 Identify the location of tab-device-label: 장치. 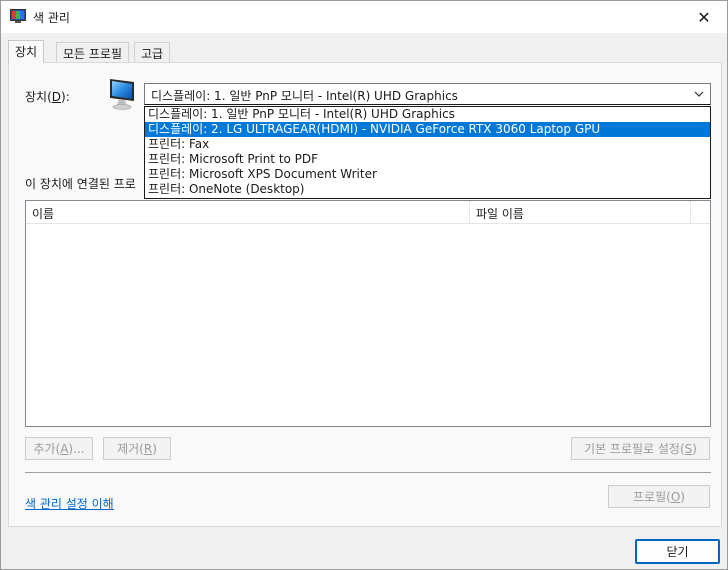
(26, 52).